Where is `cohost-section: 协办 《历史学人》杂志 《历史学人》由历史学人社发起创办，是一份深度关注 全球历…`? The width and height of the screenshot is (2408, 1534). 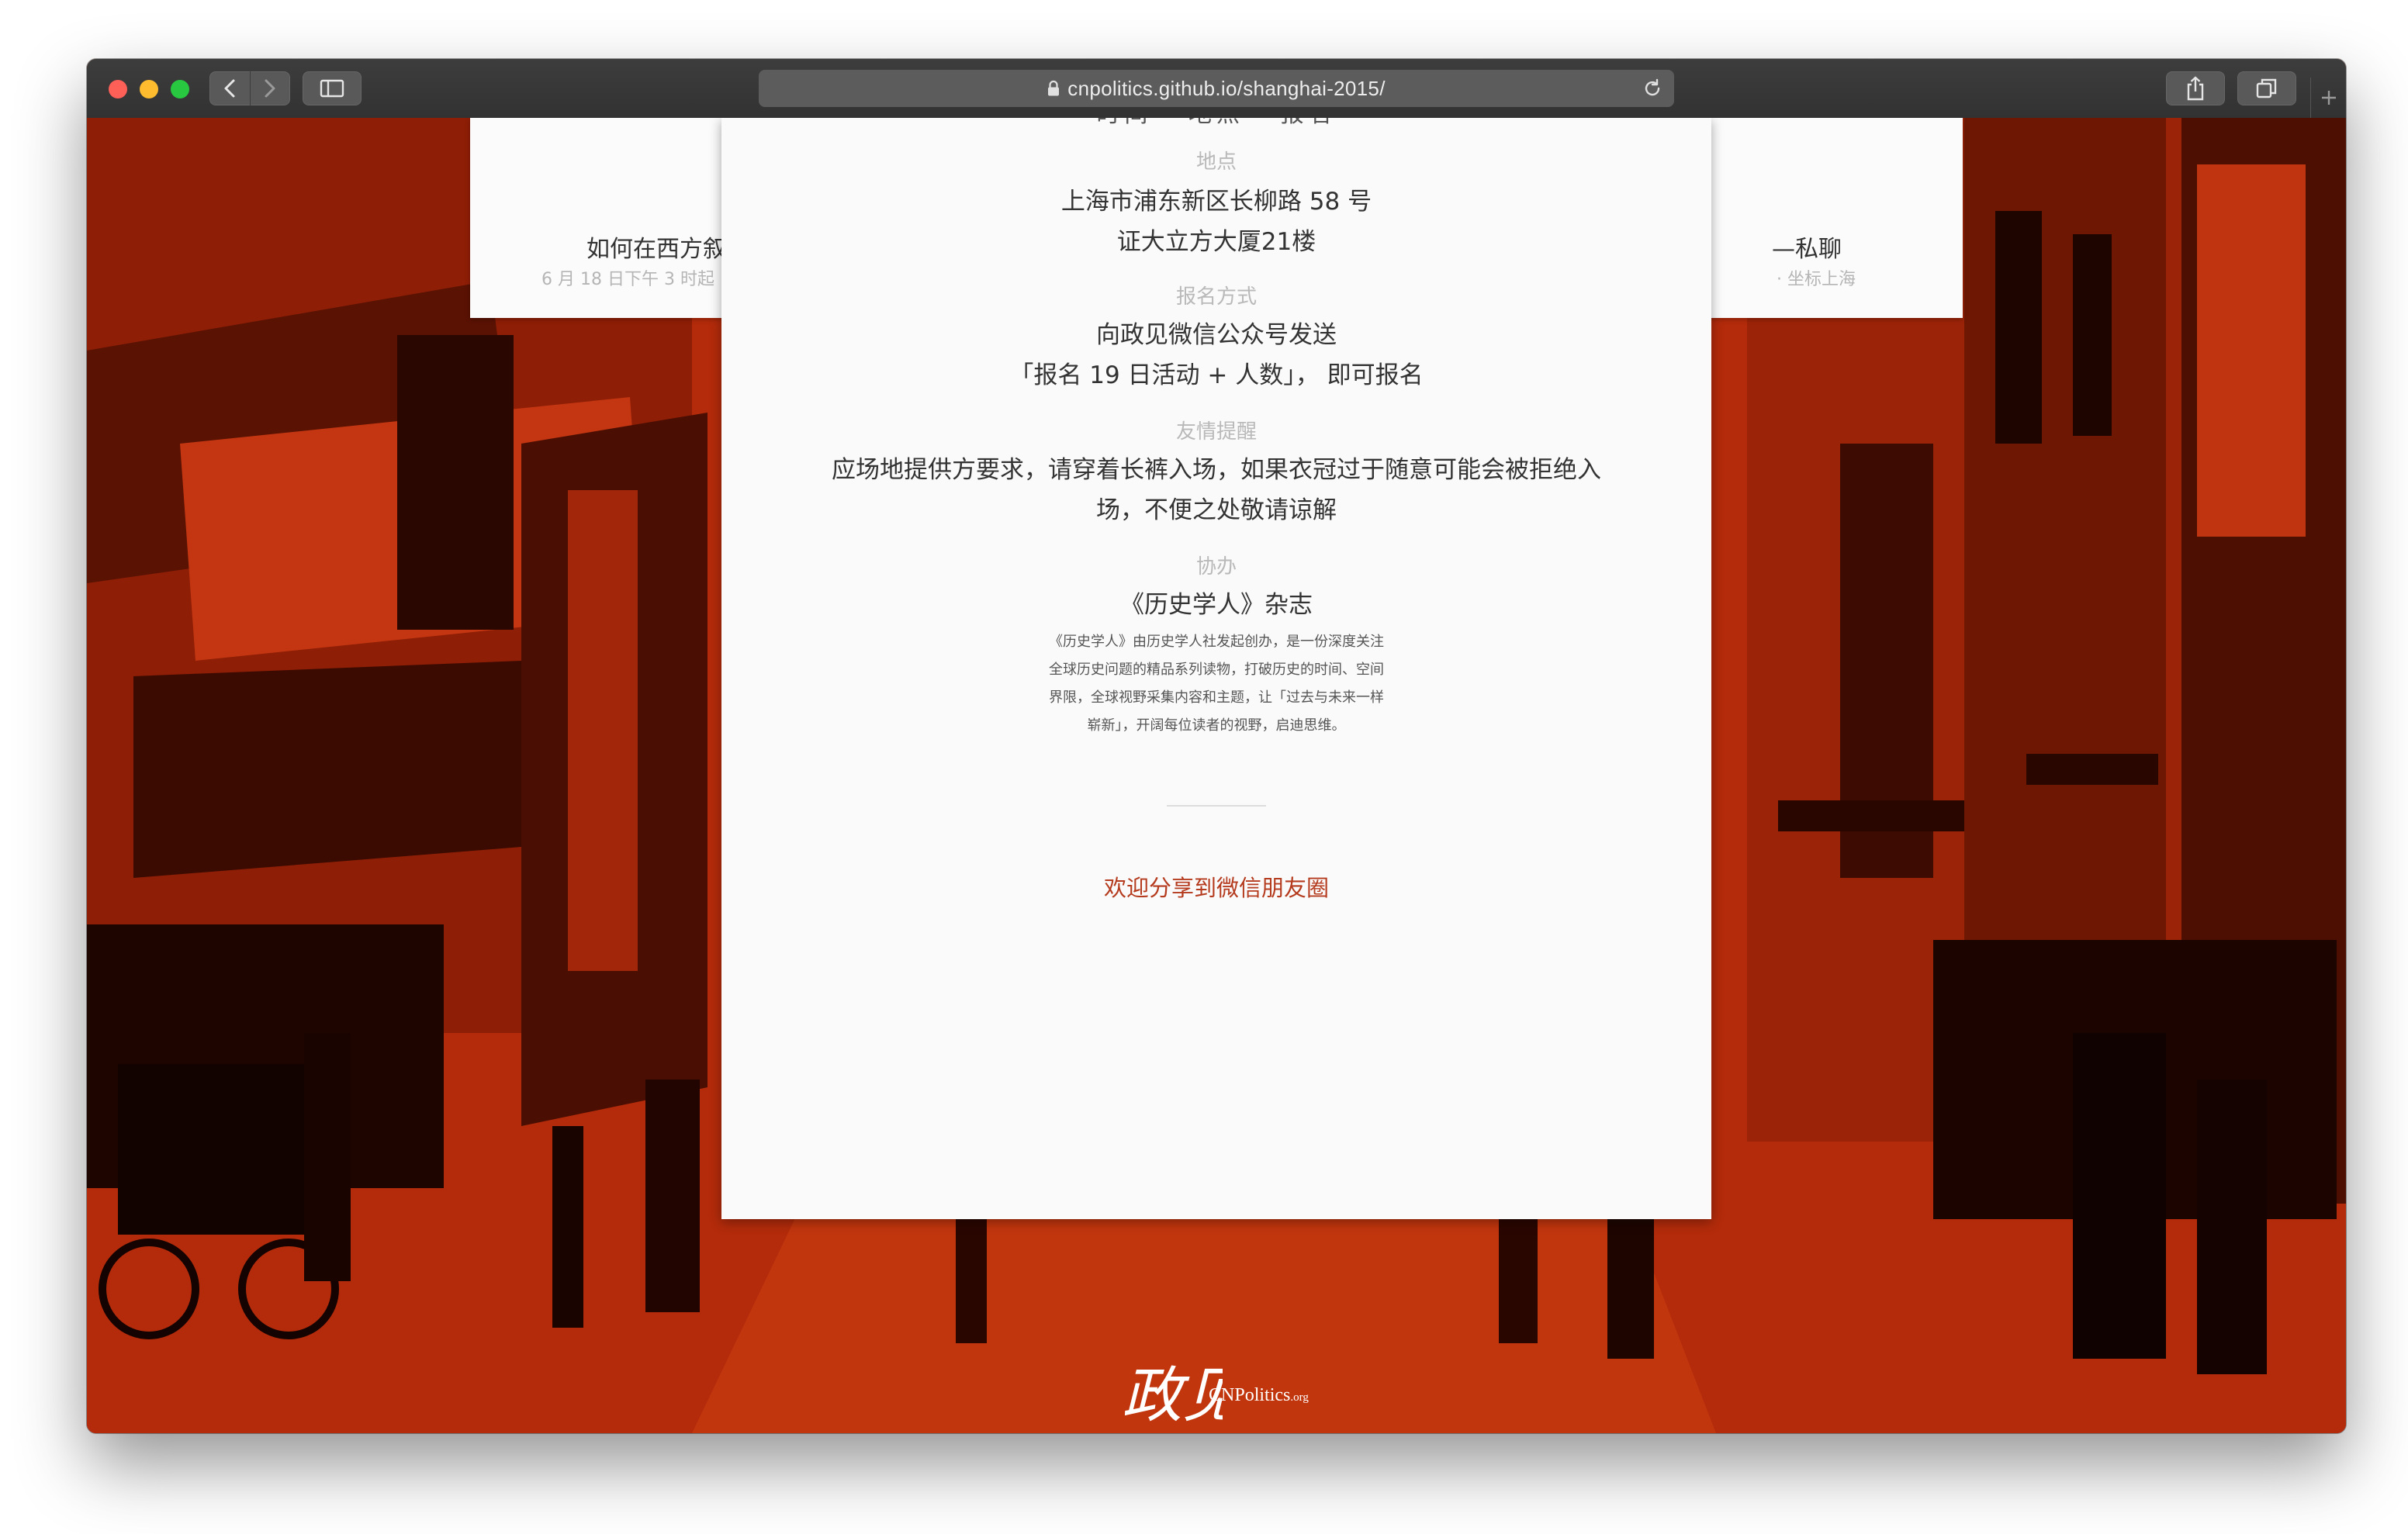 cohost-section: 协办 《历史学人》杂志 《历史学人》由历史学人社发起创办，是一份深度关注 全球历… is located at coordinates (1216, 647).